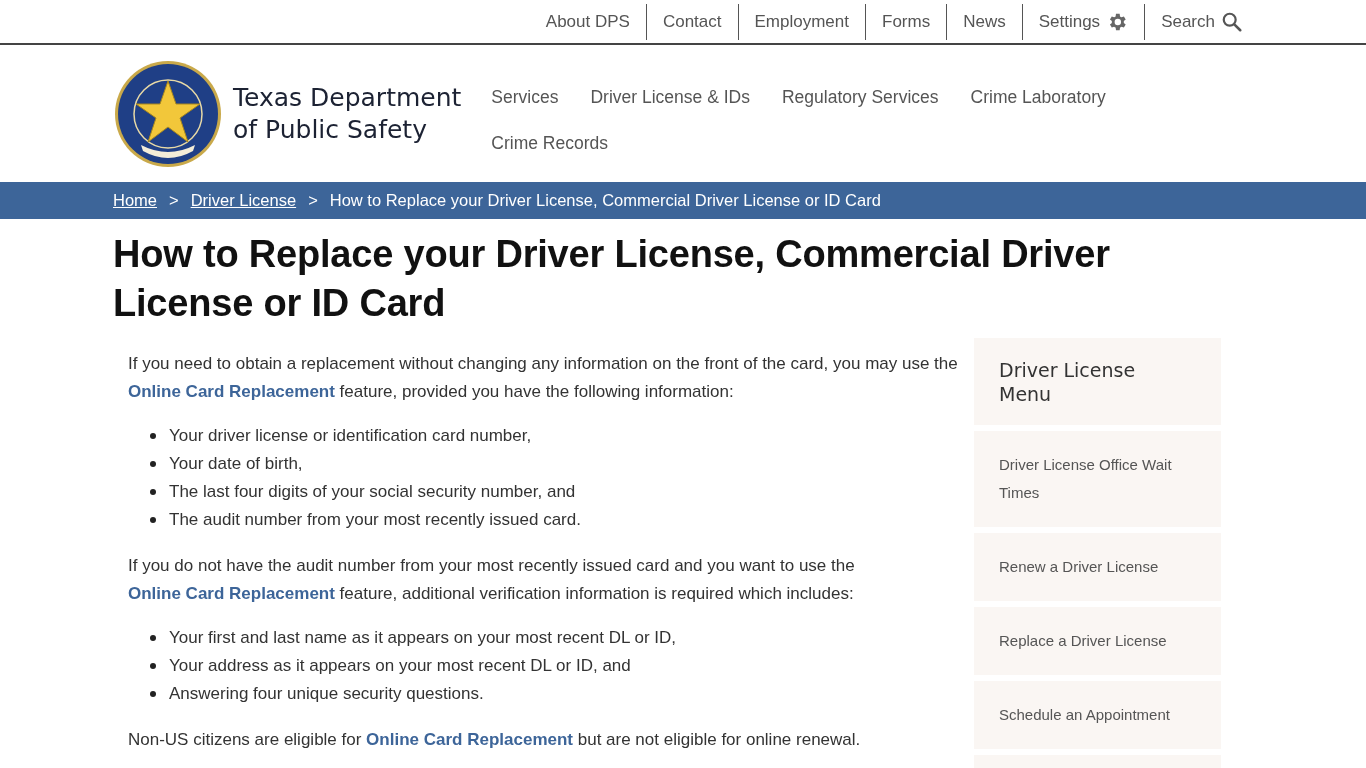 The height and width of the screenshot is (768, 1366). I want to click on utility-link: Contact, so click(692, 21).